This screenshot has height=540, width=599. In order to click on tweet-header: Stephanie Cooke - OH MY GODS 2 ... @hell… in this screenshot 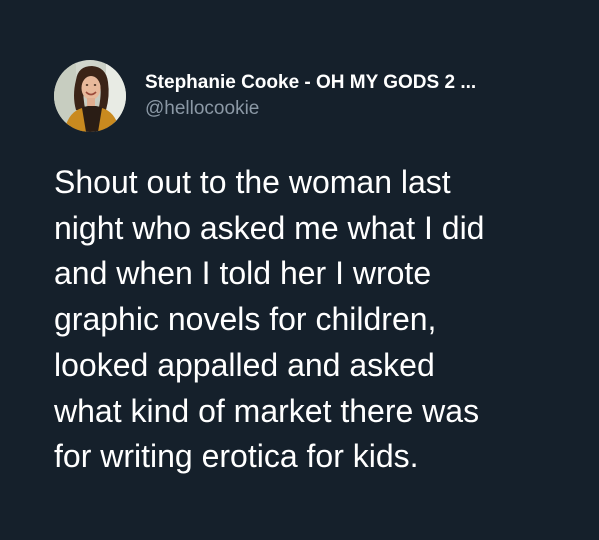, I will do `click(265, 96)`.